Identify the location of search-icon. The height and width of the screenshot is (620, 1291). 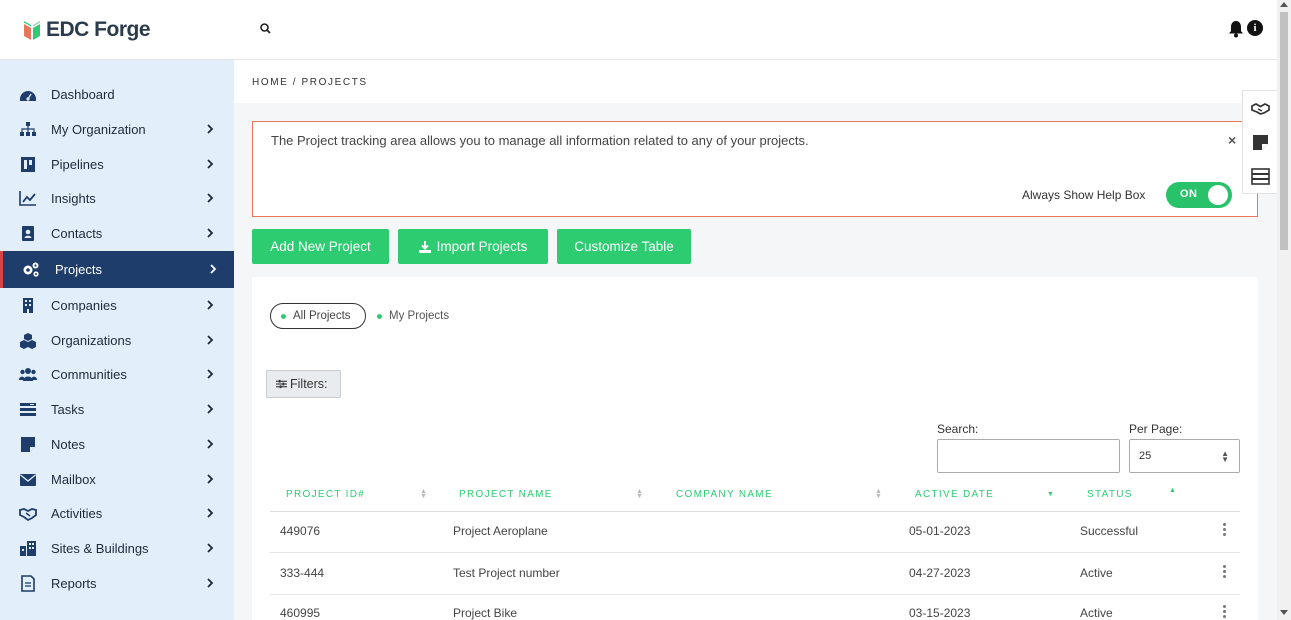
(266, 29).